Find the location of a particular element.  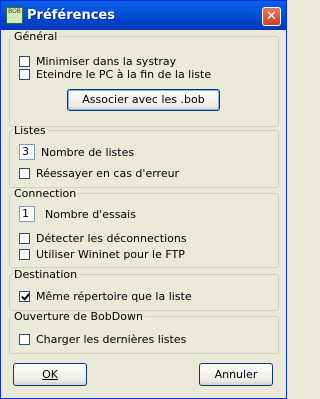

load-last-option: Charger les dernières listes is located at coordinates (102, 339).